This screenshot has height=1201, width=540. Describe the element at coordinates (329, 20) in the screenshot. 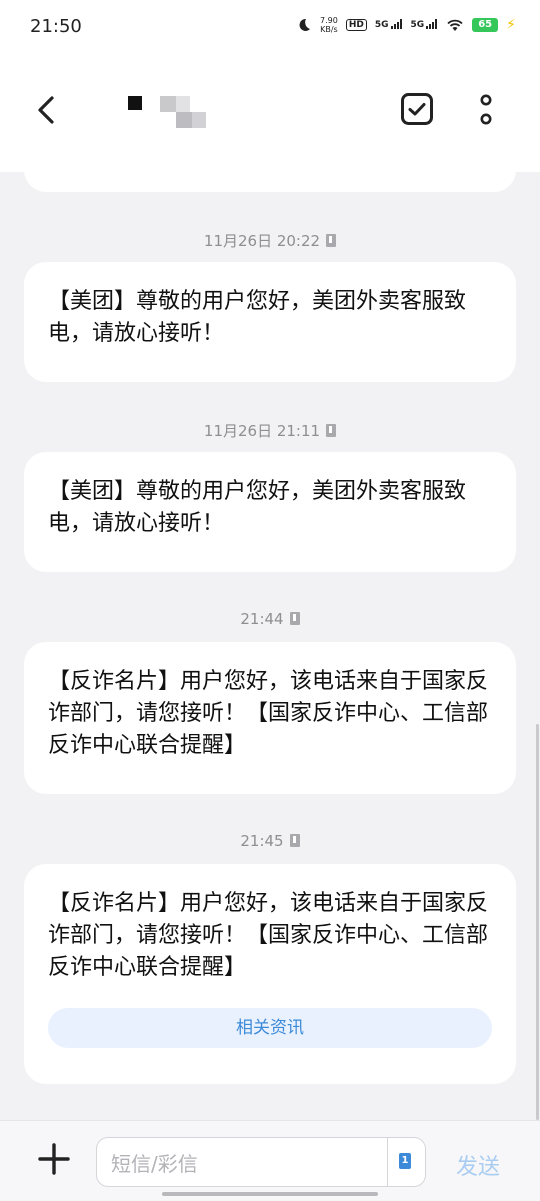

I see `net-speed-value: 7.90` at that location.